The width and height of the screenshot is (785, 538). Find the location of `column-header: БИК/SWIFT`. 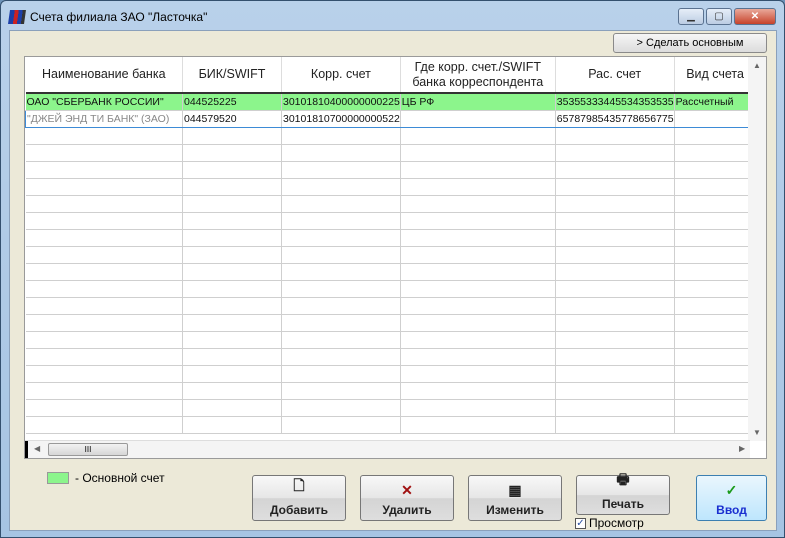

column-header: БИК/SWIFT is located at coordinates (232, 75).